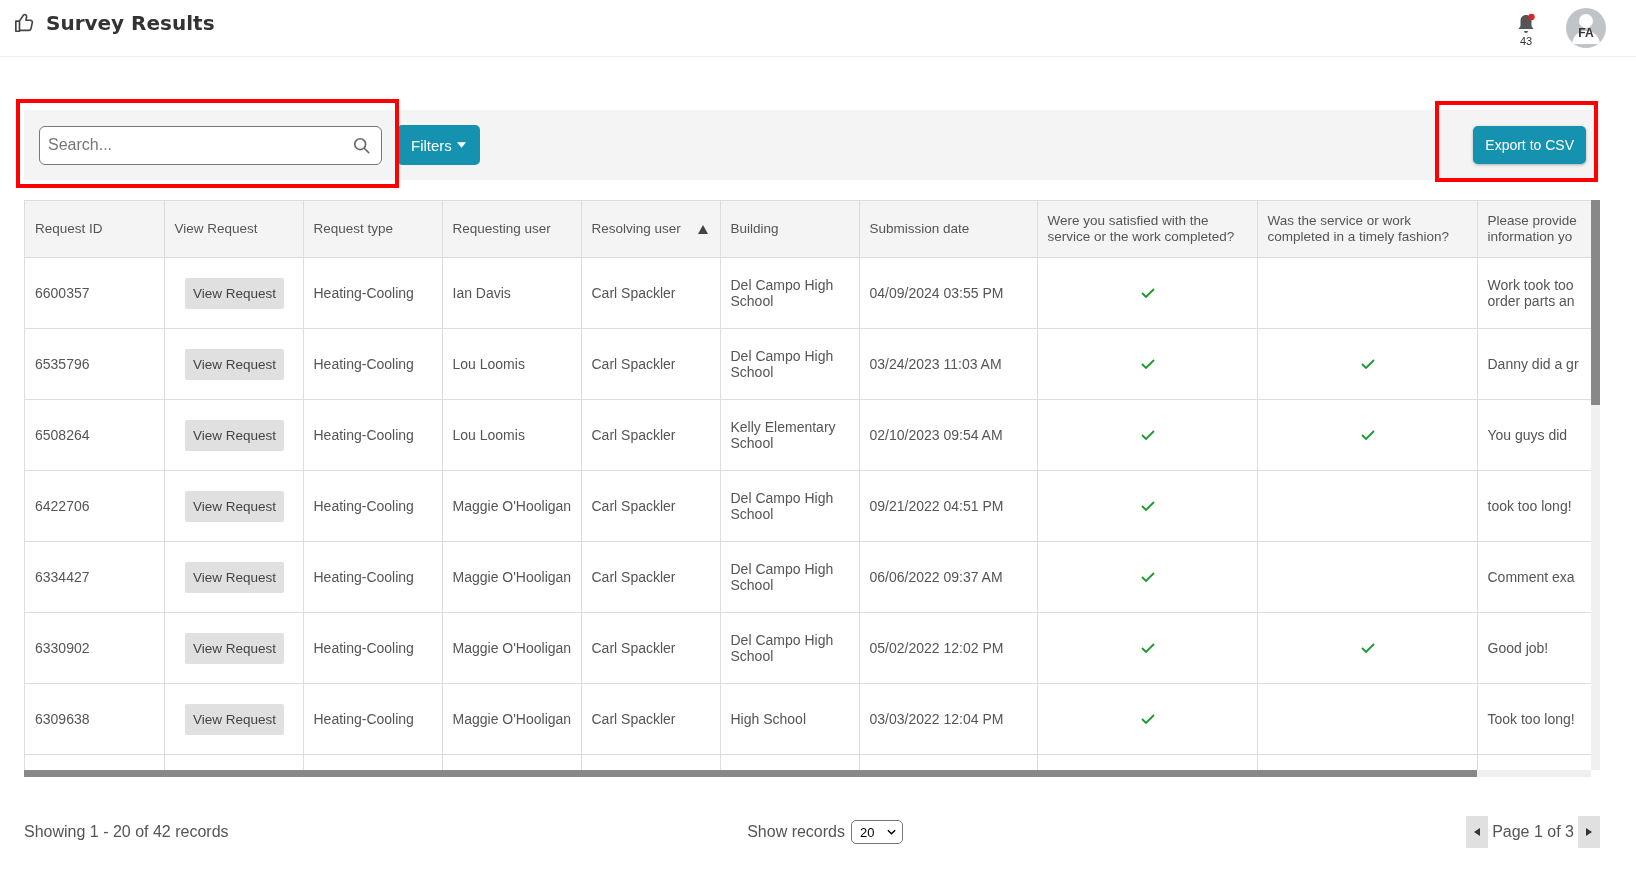  Describe the element at coordinates (948, 293) in the screenshot. I see `submission-date-cell: 04/09/2024 03:55 PM` at that location.